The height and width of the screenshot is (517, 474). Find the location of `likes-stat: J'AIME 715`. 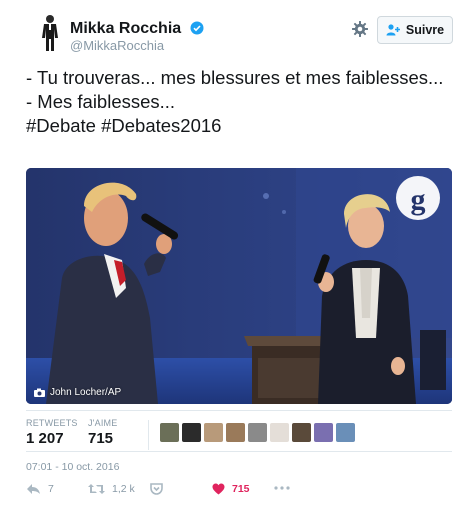

likes-stat: J'AIME 715 is located at coordinates (102, 432).